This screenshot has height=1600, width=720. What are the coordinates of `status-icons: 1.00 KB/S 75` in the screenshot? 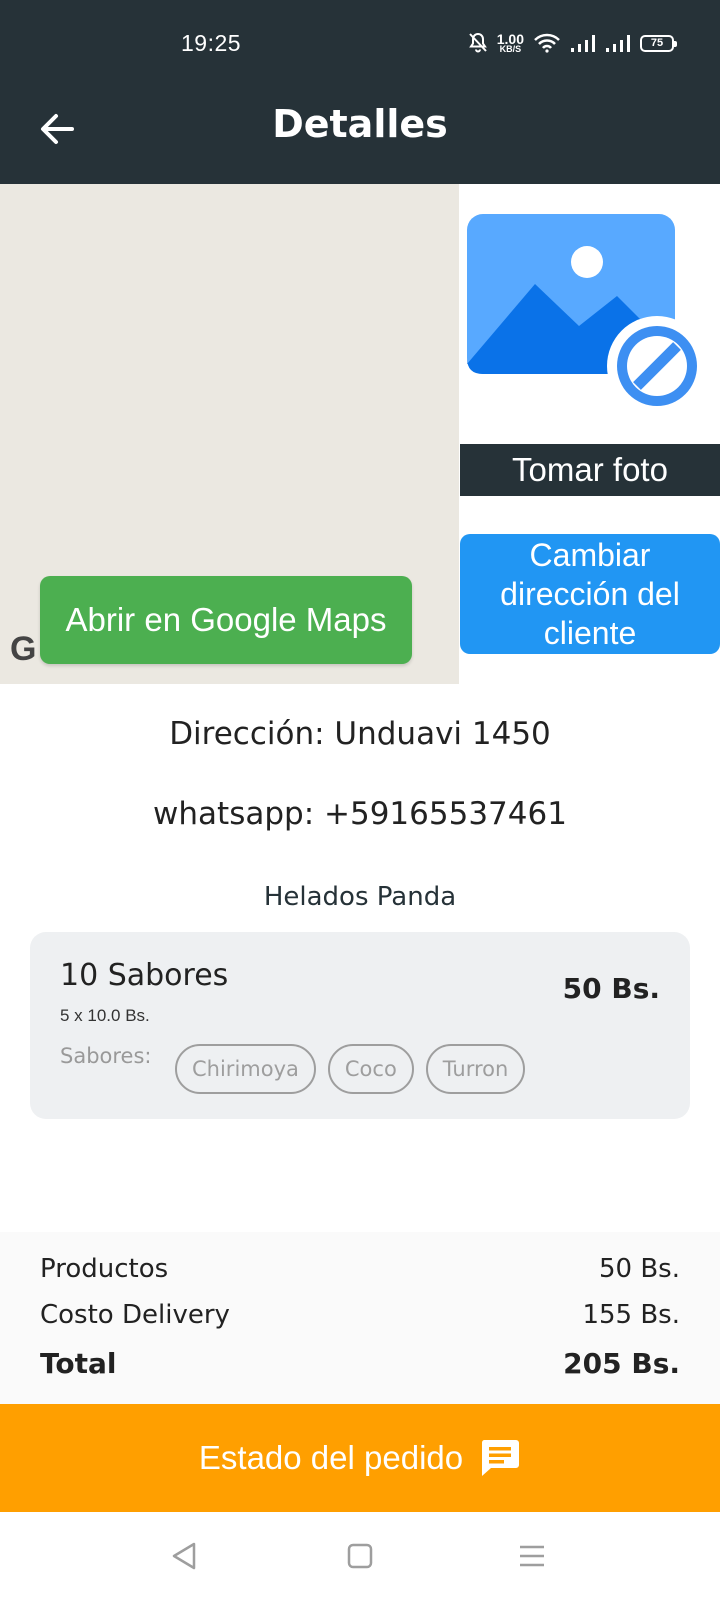 It's located at (572, 42).